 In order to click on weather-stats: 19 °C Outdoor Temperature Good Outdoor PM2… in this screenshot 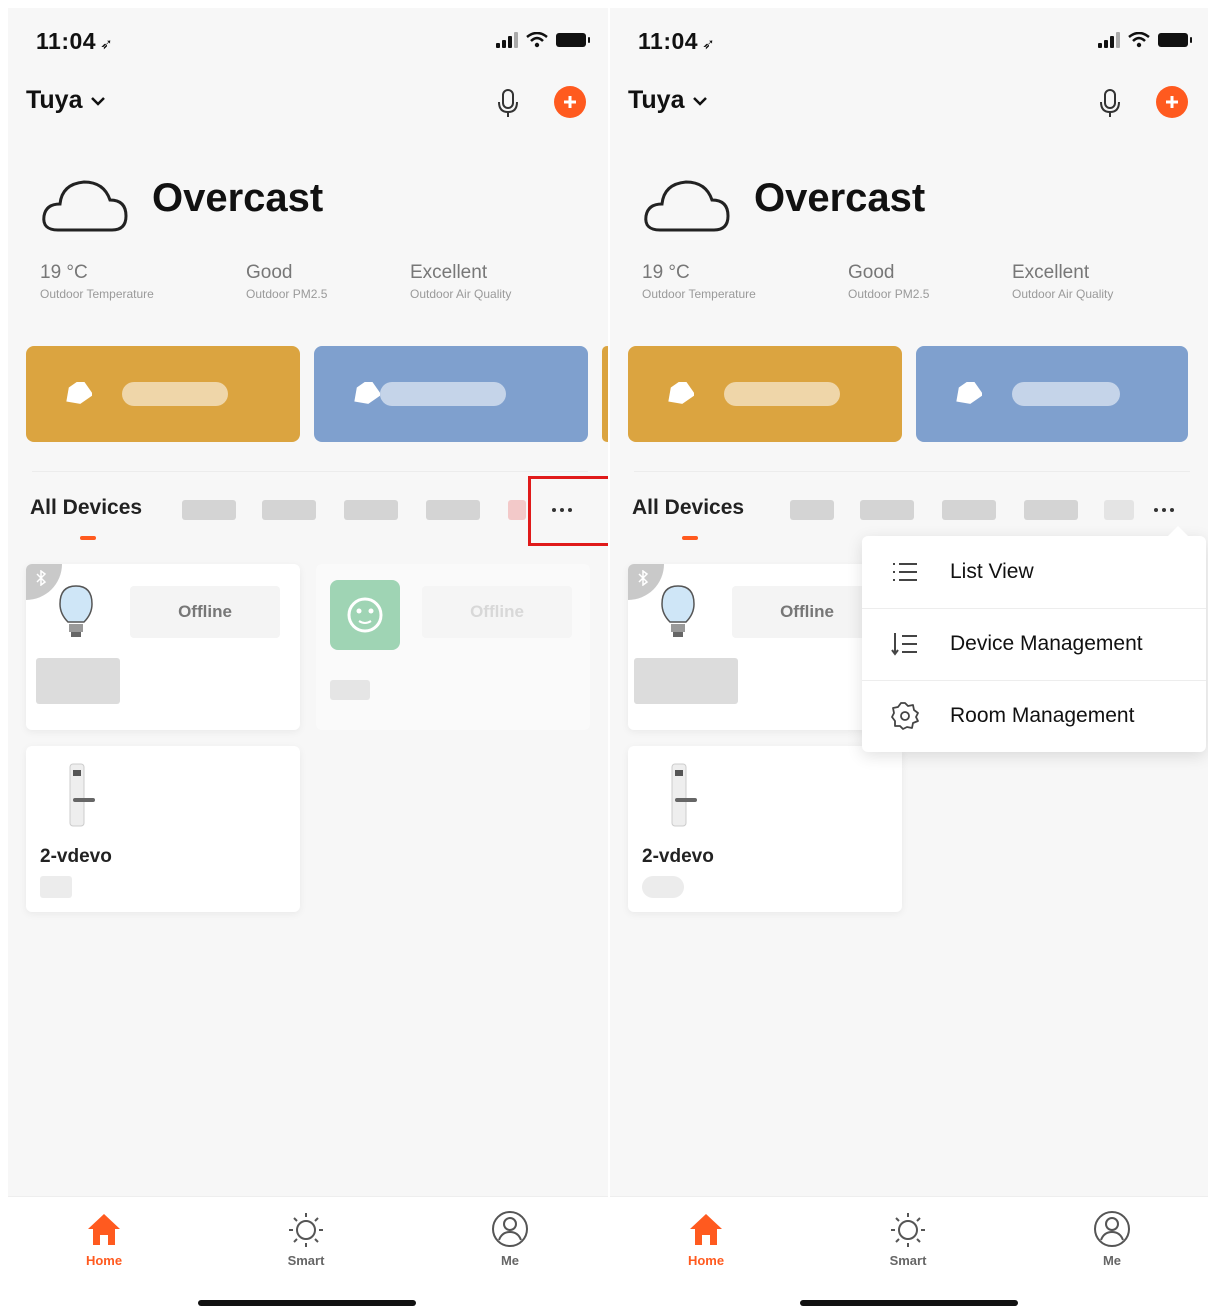, I will do `click(314, 287)`.